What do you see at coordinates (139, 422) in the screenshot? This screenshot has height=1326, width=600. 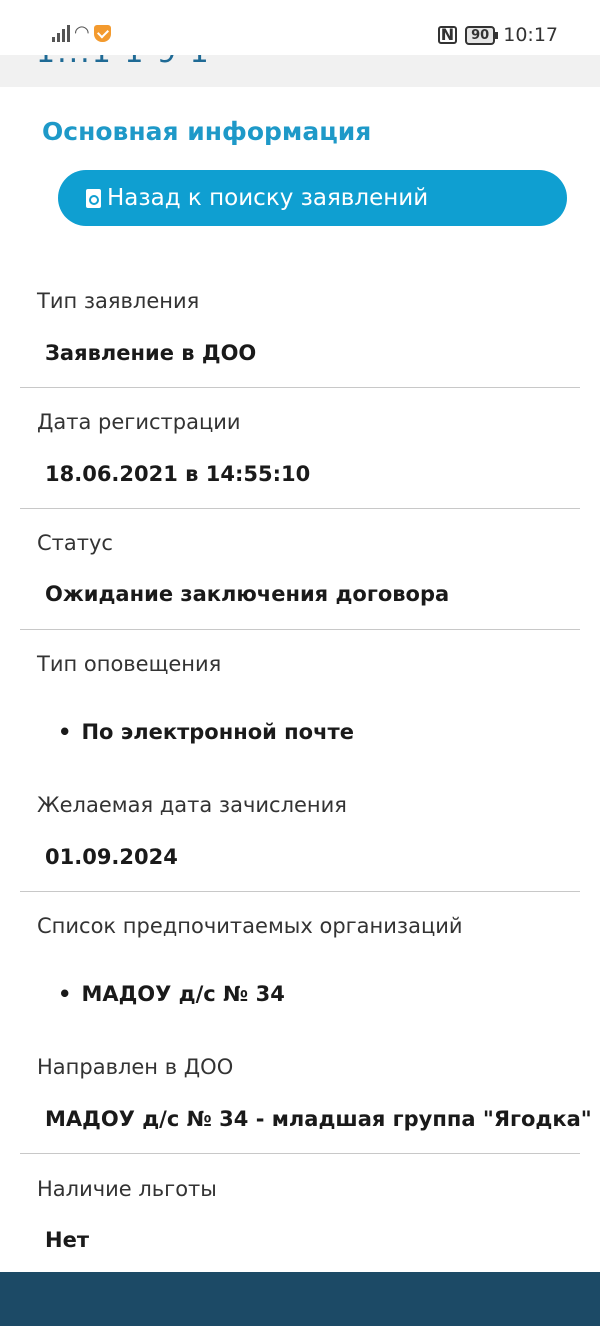 I see `field-label-registration-date: Дата регистрации` at bounding box center [139, 422].